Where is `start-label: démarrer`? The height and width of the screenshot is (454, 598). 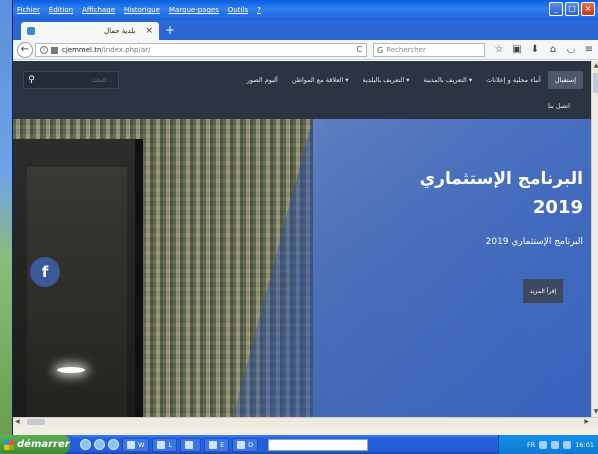
start-label: démarrer is located at coordinates (43, 444).